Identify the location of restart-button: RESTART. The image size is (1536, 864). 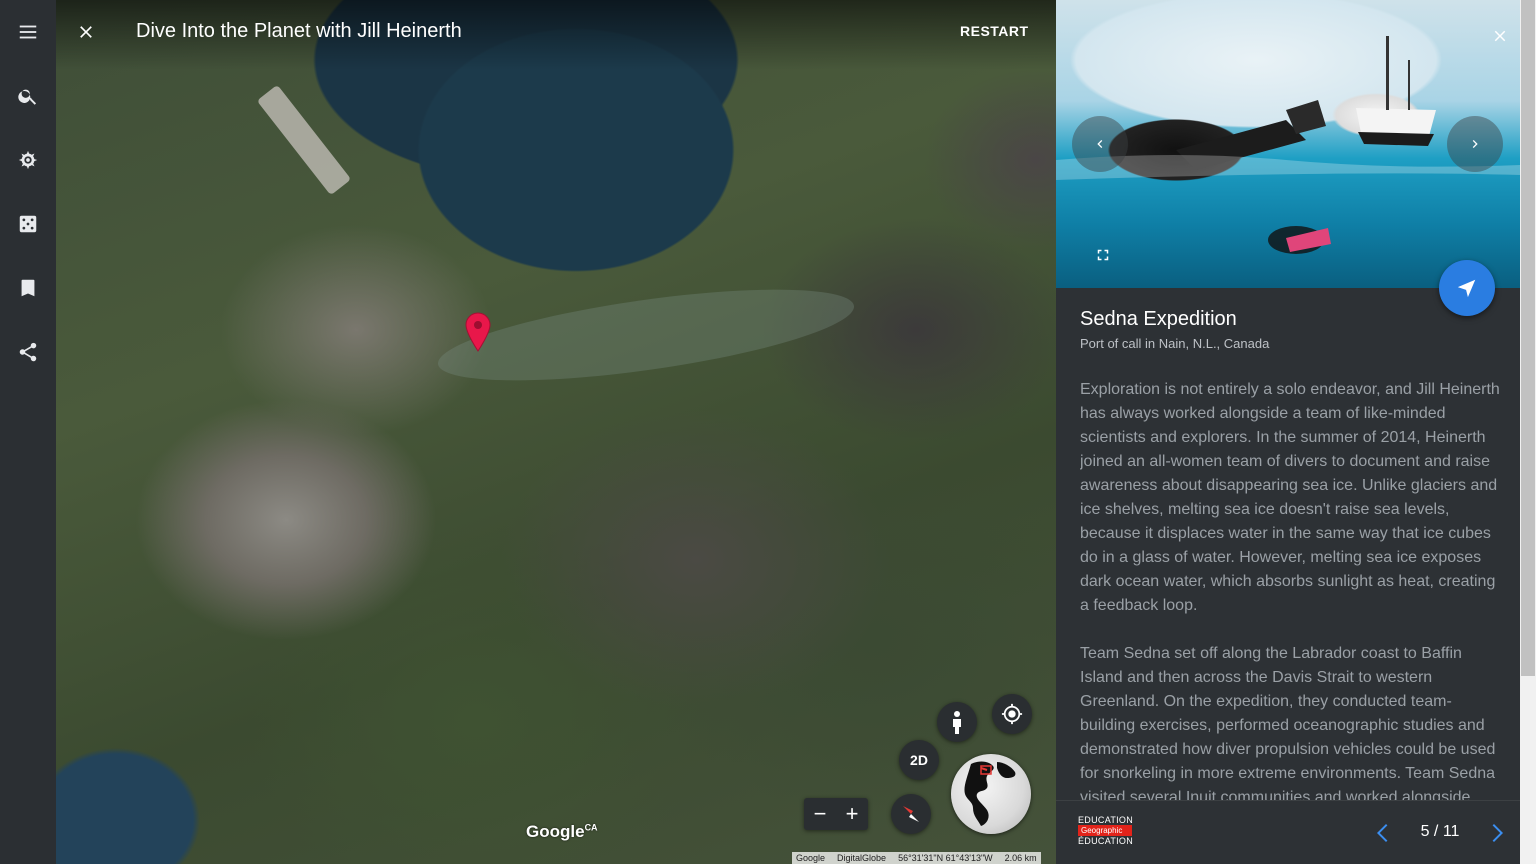
(994, 31).